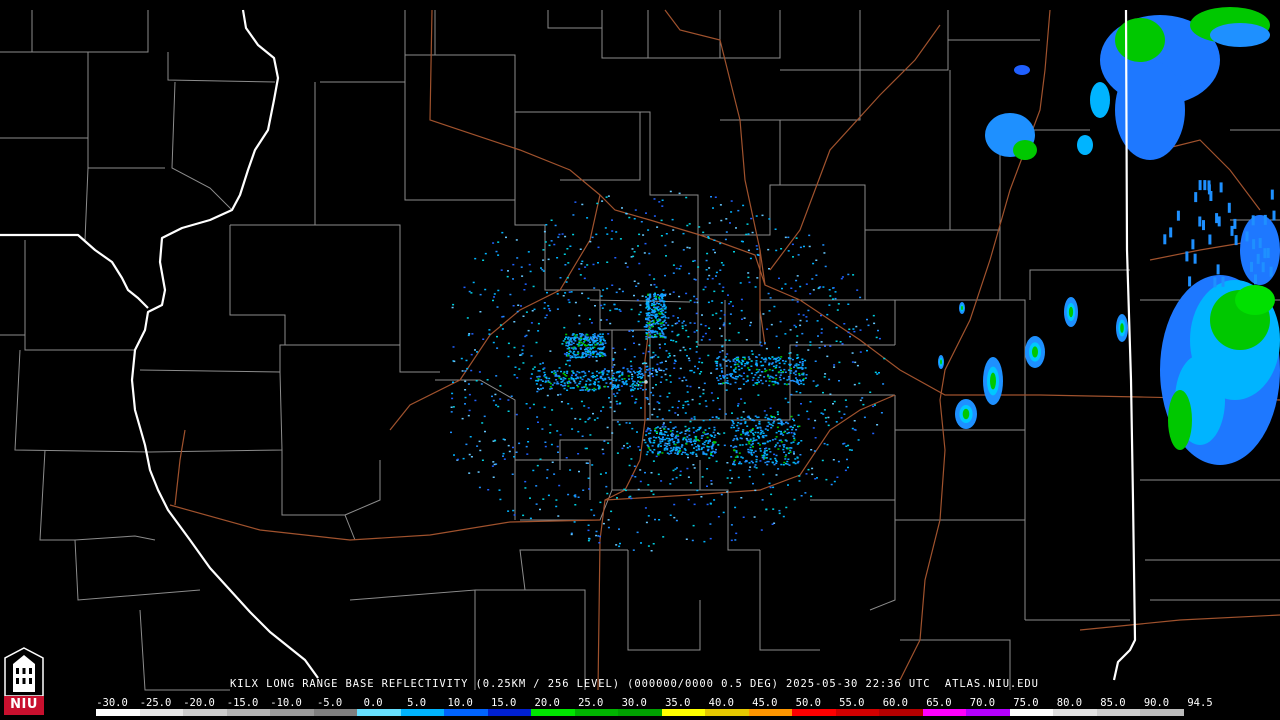 The height and width of the screenshot is (720, 1280). Describe the element at coordinates (1178, 215) in the screenshot. I see `storm-band` at that location.